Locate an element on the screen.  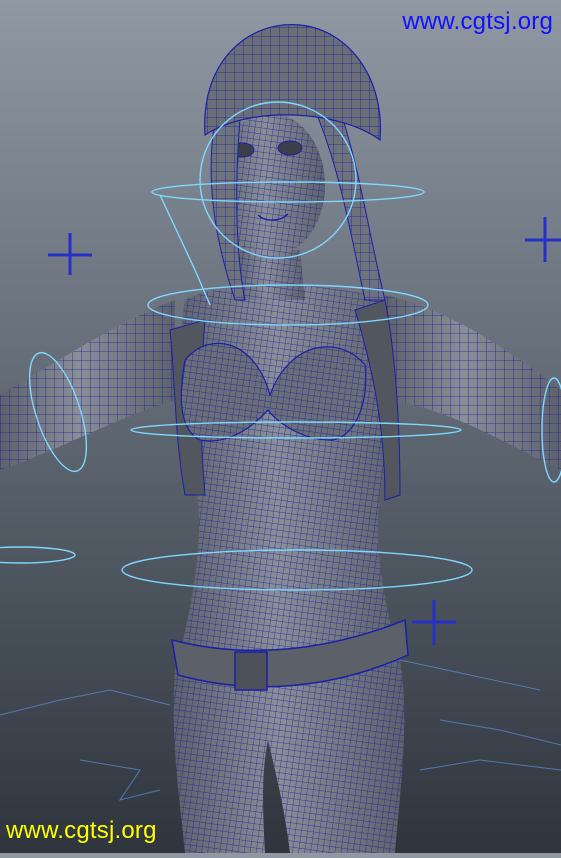
pole-vector-left is located at coordinates (70, 254).